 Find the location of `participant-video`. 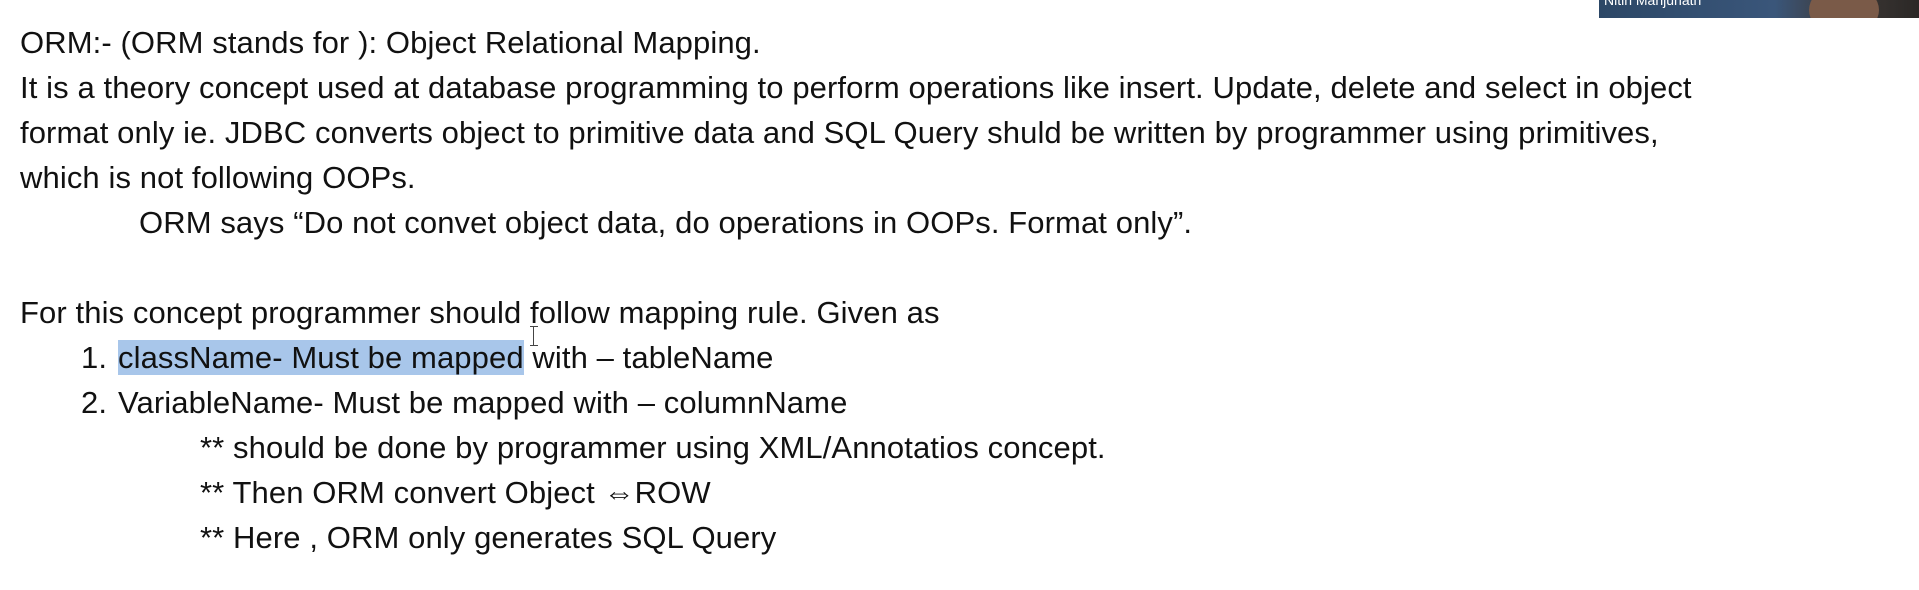

participant-video is located at coordinates (1844, 9).